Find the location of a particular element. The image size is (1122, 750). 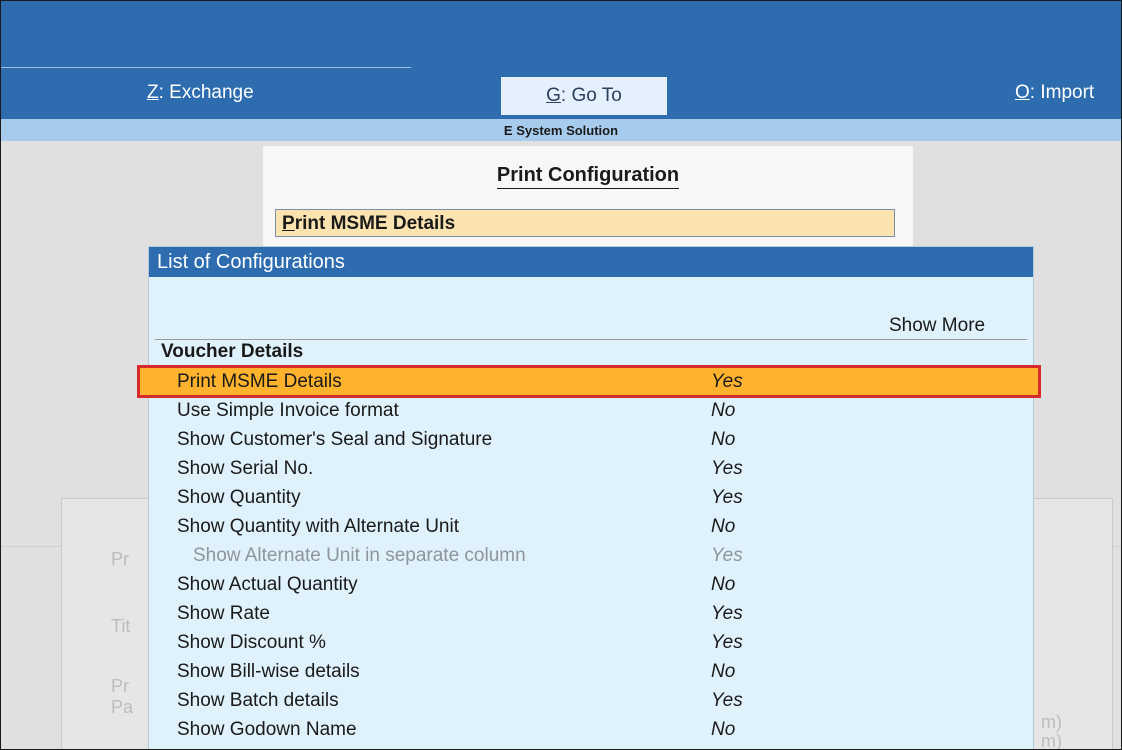

list-separator is located at coordinates (591, 339).